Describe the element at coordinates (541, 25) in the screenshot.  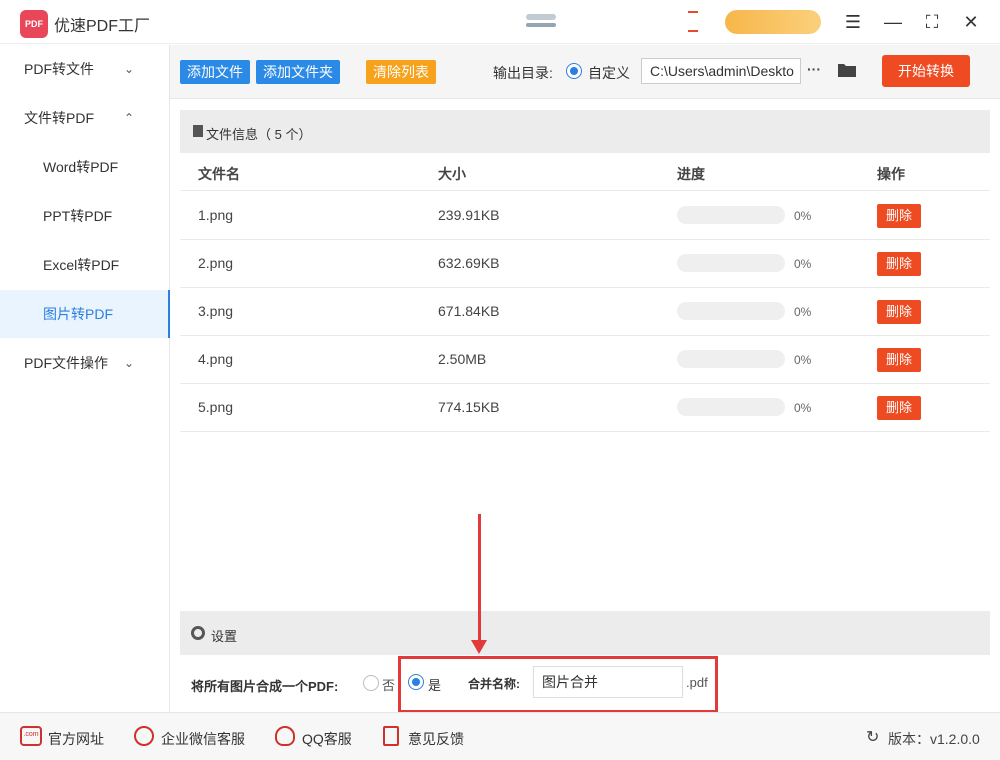
I see `blurred-logo-bottom` at that location.